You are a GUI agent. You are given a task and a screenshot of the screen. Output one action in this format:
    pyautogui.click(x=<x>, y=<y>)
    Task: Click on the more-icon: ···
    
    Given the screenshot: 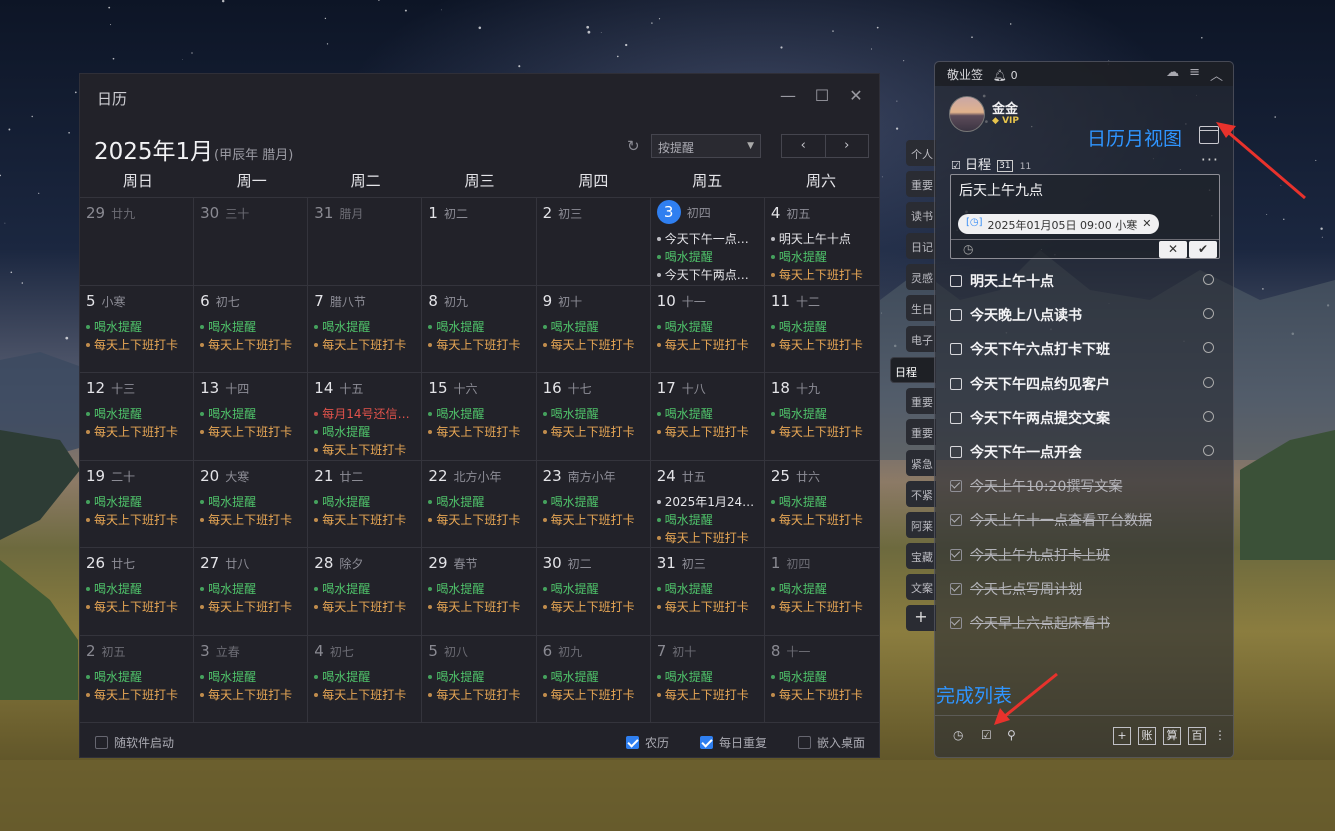 What is the action you would take?
    pyautogui.click(x=1210, y=159)
    